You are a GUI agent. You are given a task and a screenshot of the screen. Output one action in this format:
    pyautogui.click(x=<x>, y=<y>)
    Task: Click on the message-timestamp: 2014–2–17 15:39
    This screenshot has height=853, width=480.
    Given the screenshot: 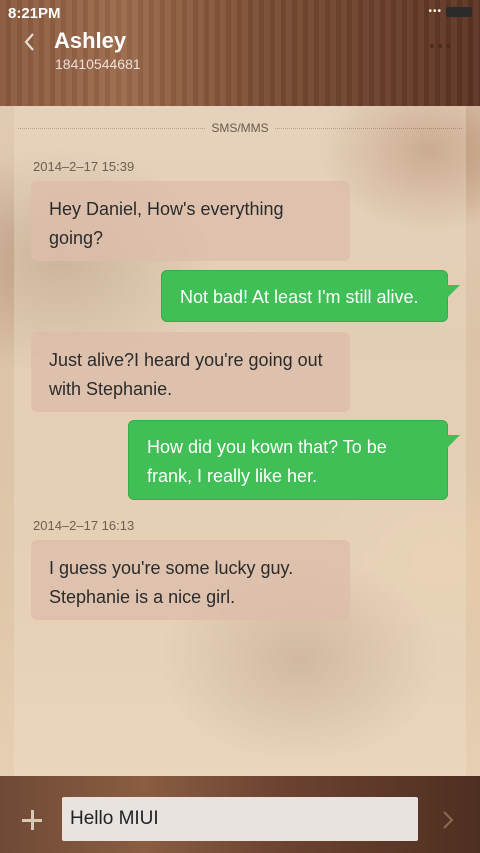 What is the action you would take?
    pyautogui.click(x=84, y=166)
    